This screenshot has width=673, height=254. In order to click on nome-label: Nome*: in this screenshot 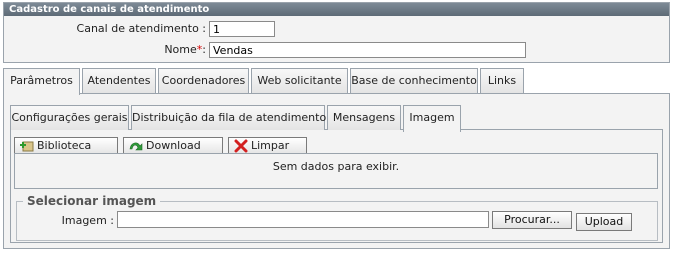, I will do `click(153, 50)`.